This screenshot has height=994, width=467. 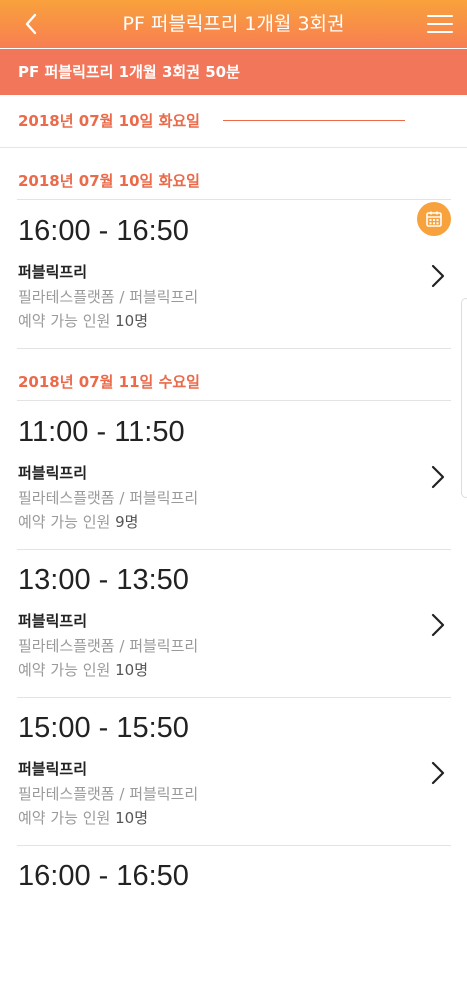 I want to click on page-title: PF 퍼블릭프리 1개월 3회권, so click(x=233, y=24).